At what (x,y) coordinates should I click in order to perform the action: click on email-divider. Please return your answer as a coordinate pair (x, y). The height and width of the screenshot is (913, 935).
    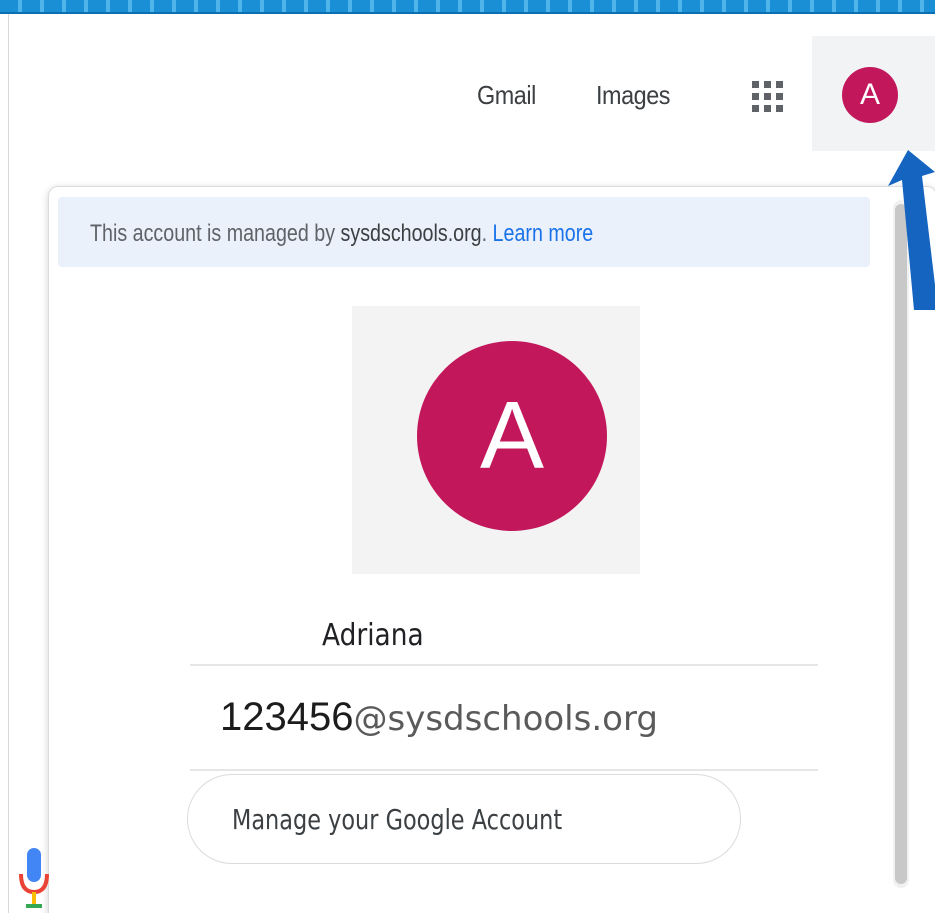
    Looking at the image, I should click on (504, 770).